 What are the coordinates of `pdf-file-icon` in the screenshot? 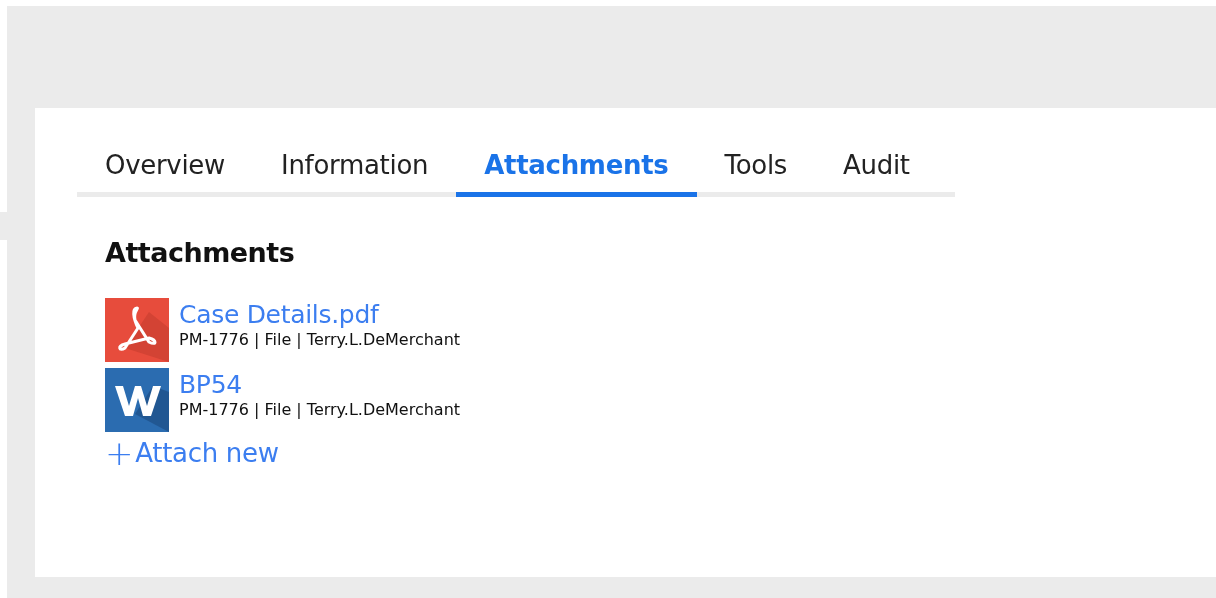 It's located at (137, 330).